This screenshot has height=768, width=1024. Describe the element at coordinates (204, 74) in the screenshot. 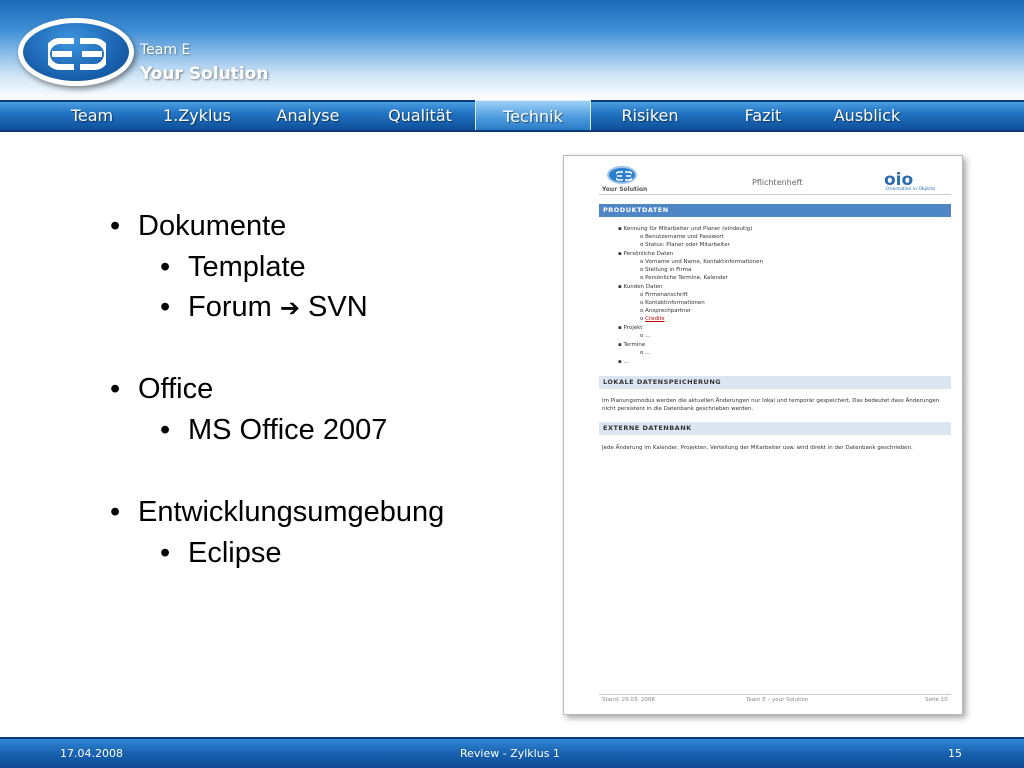

I see `brand-slogan: Your Solution` at that location.